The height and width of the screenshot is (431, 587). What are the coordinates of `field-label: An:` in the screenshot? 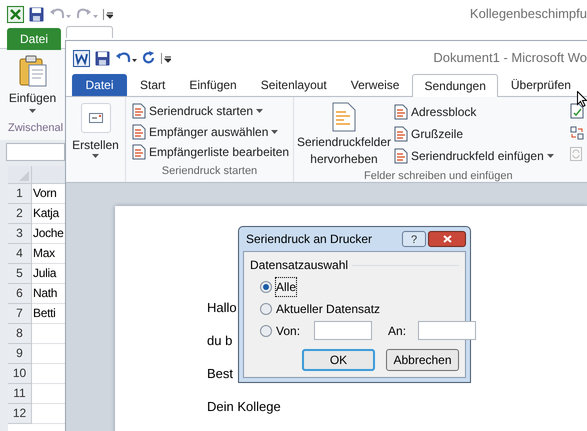 It's located at (397, 331).